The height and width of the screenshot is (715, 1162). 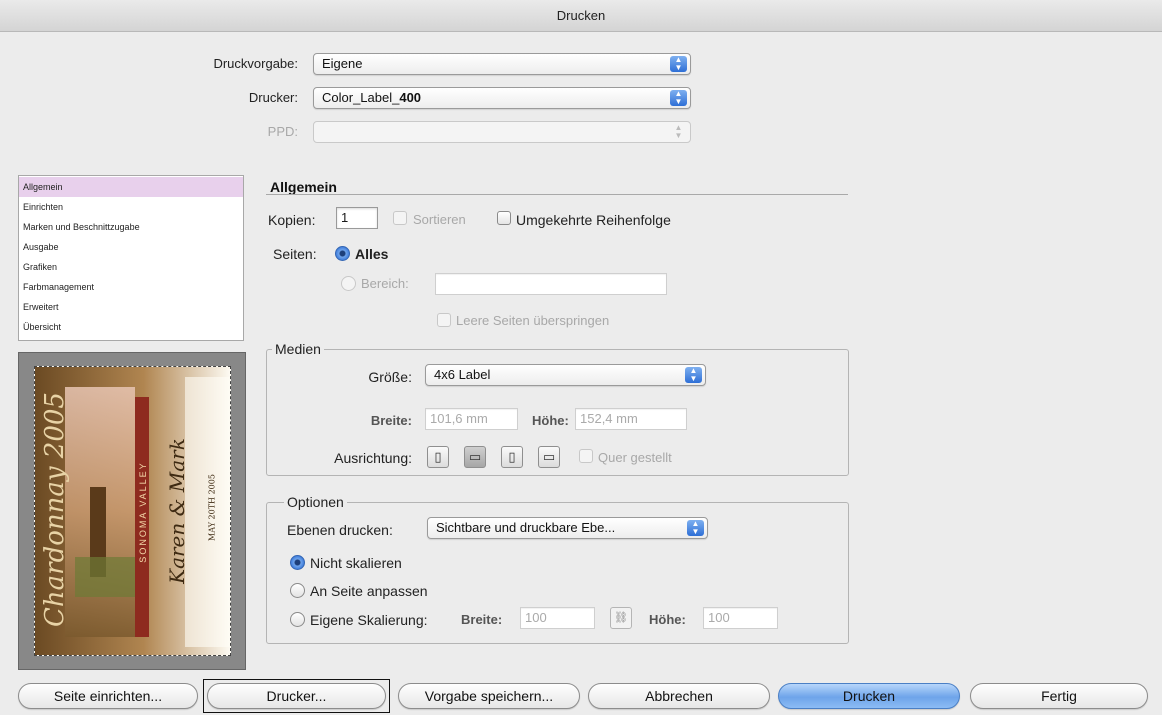 I want to click on pages-range-input, so click(x=551, y=284).